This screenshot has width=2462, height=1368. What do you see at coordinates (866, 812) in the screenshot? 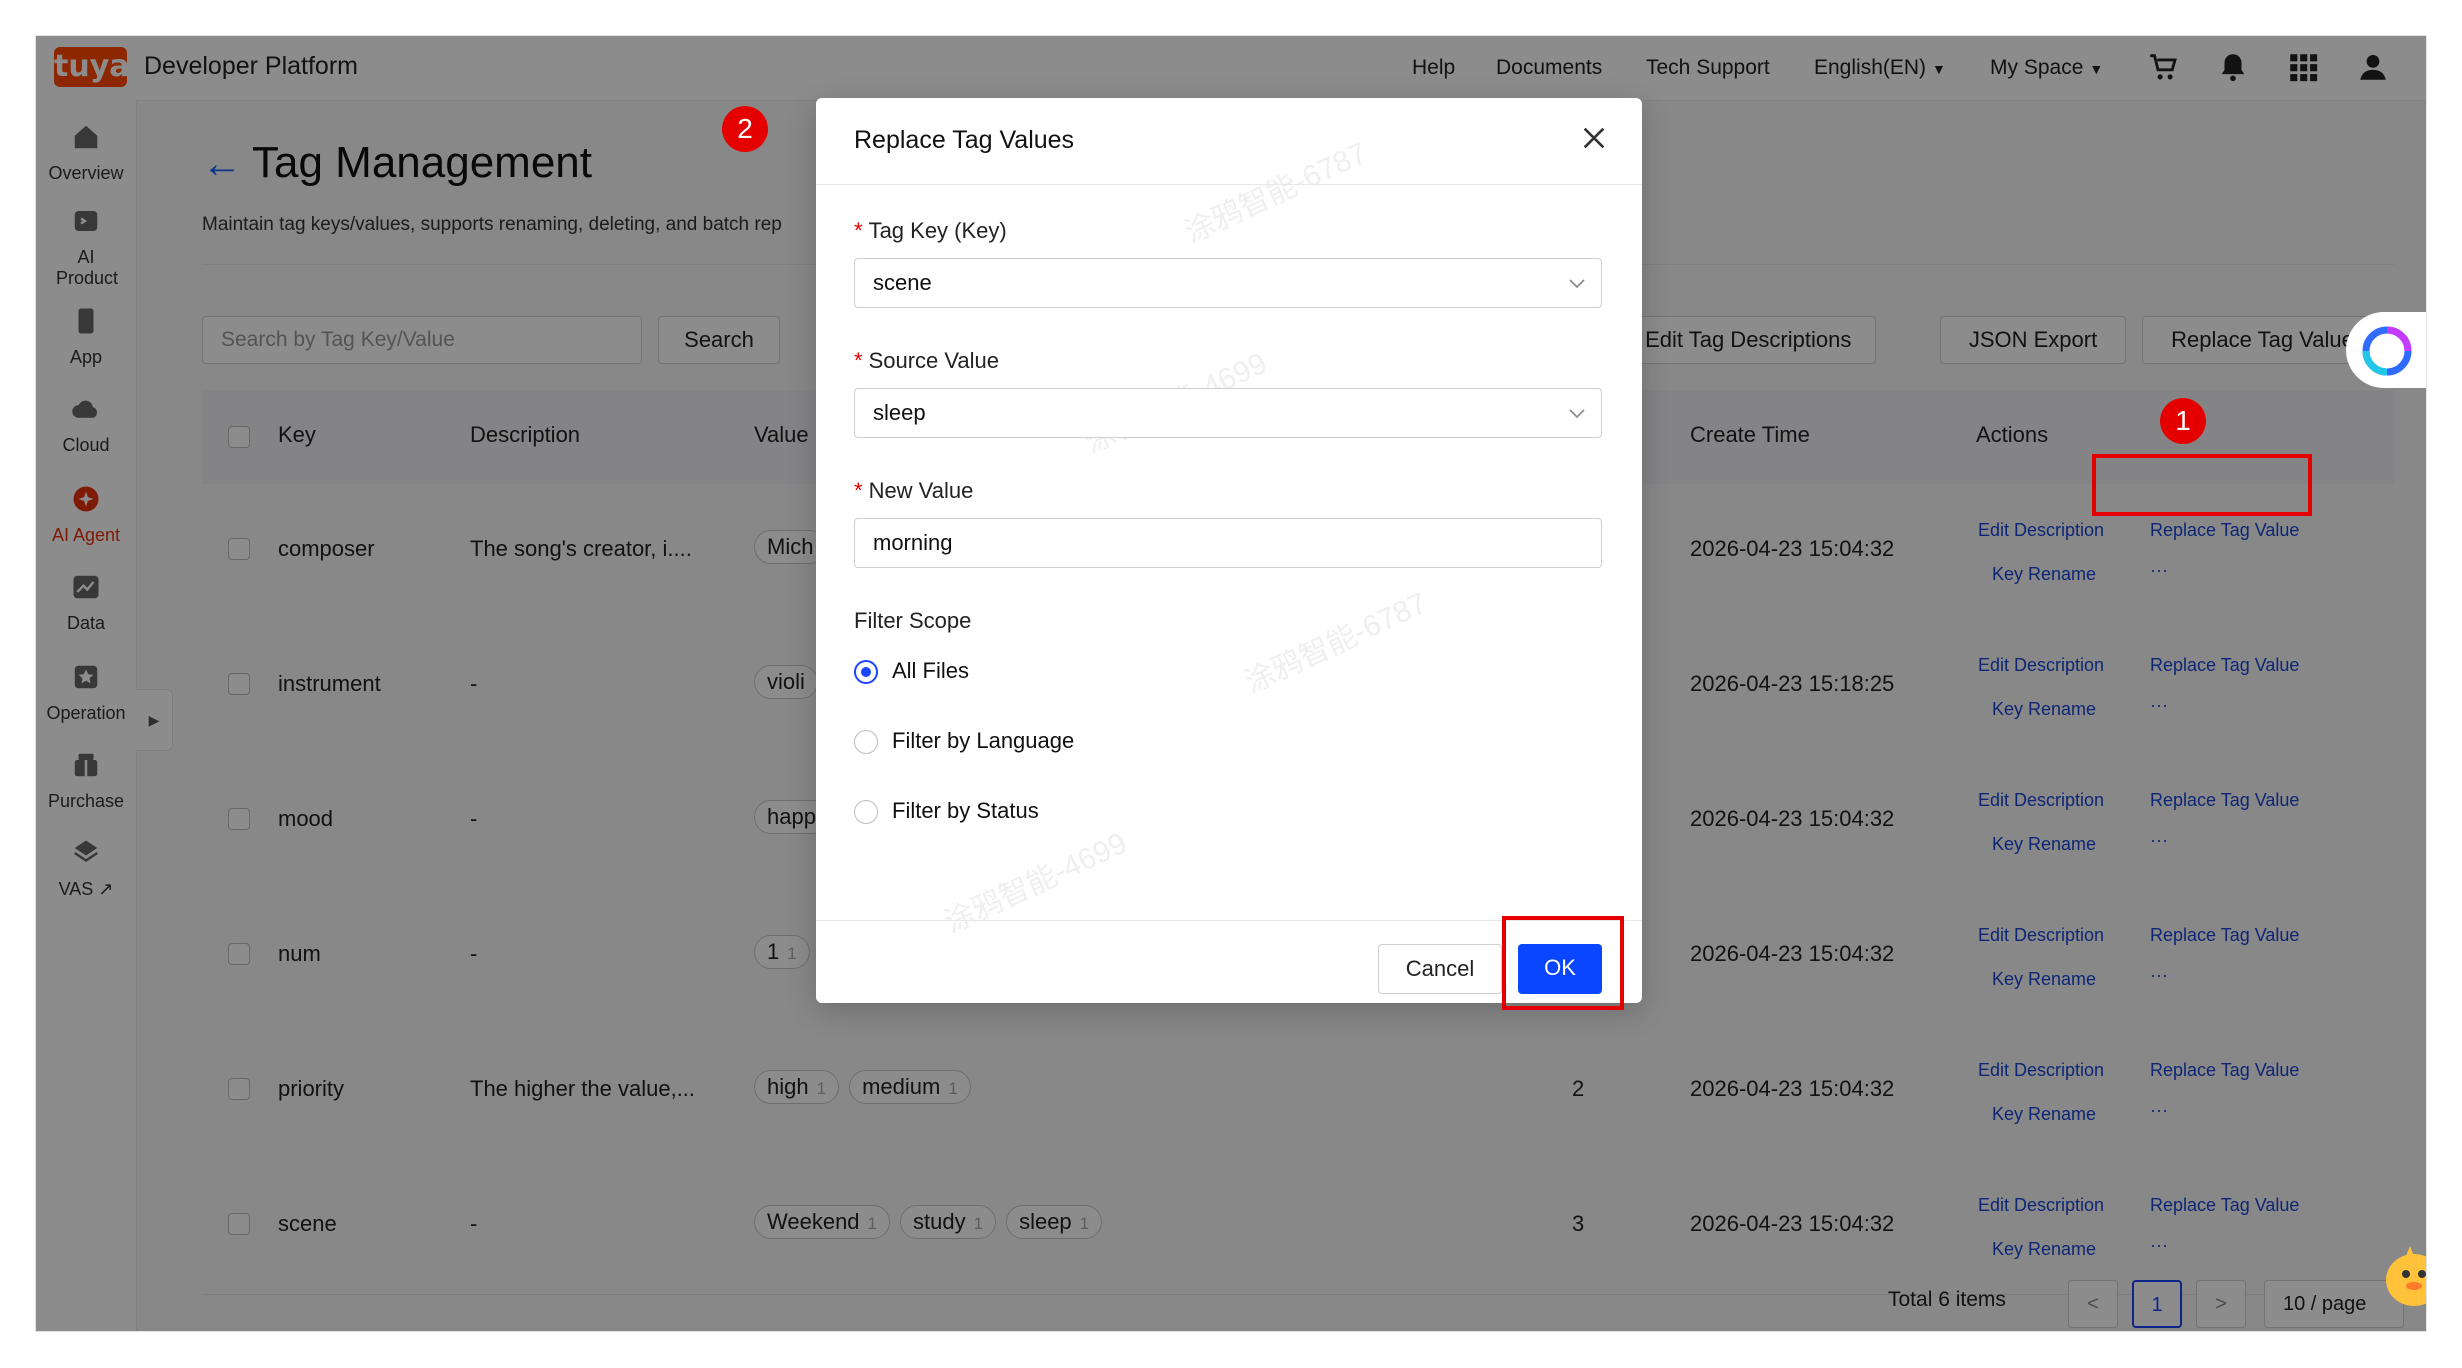
I see `radio-filter-by-status` at bounding box center [866, 812].